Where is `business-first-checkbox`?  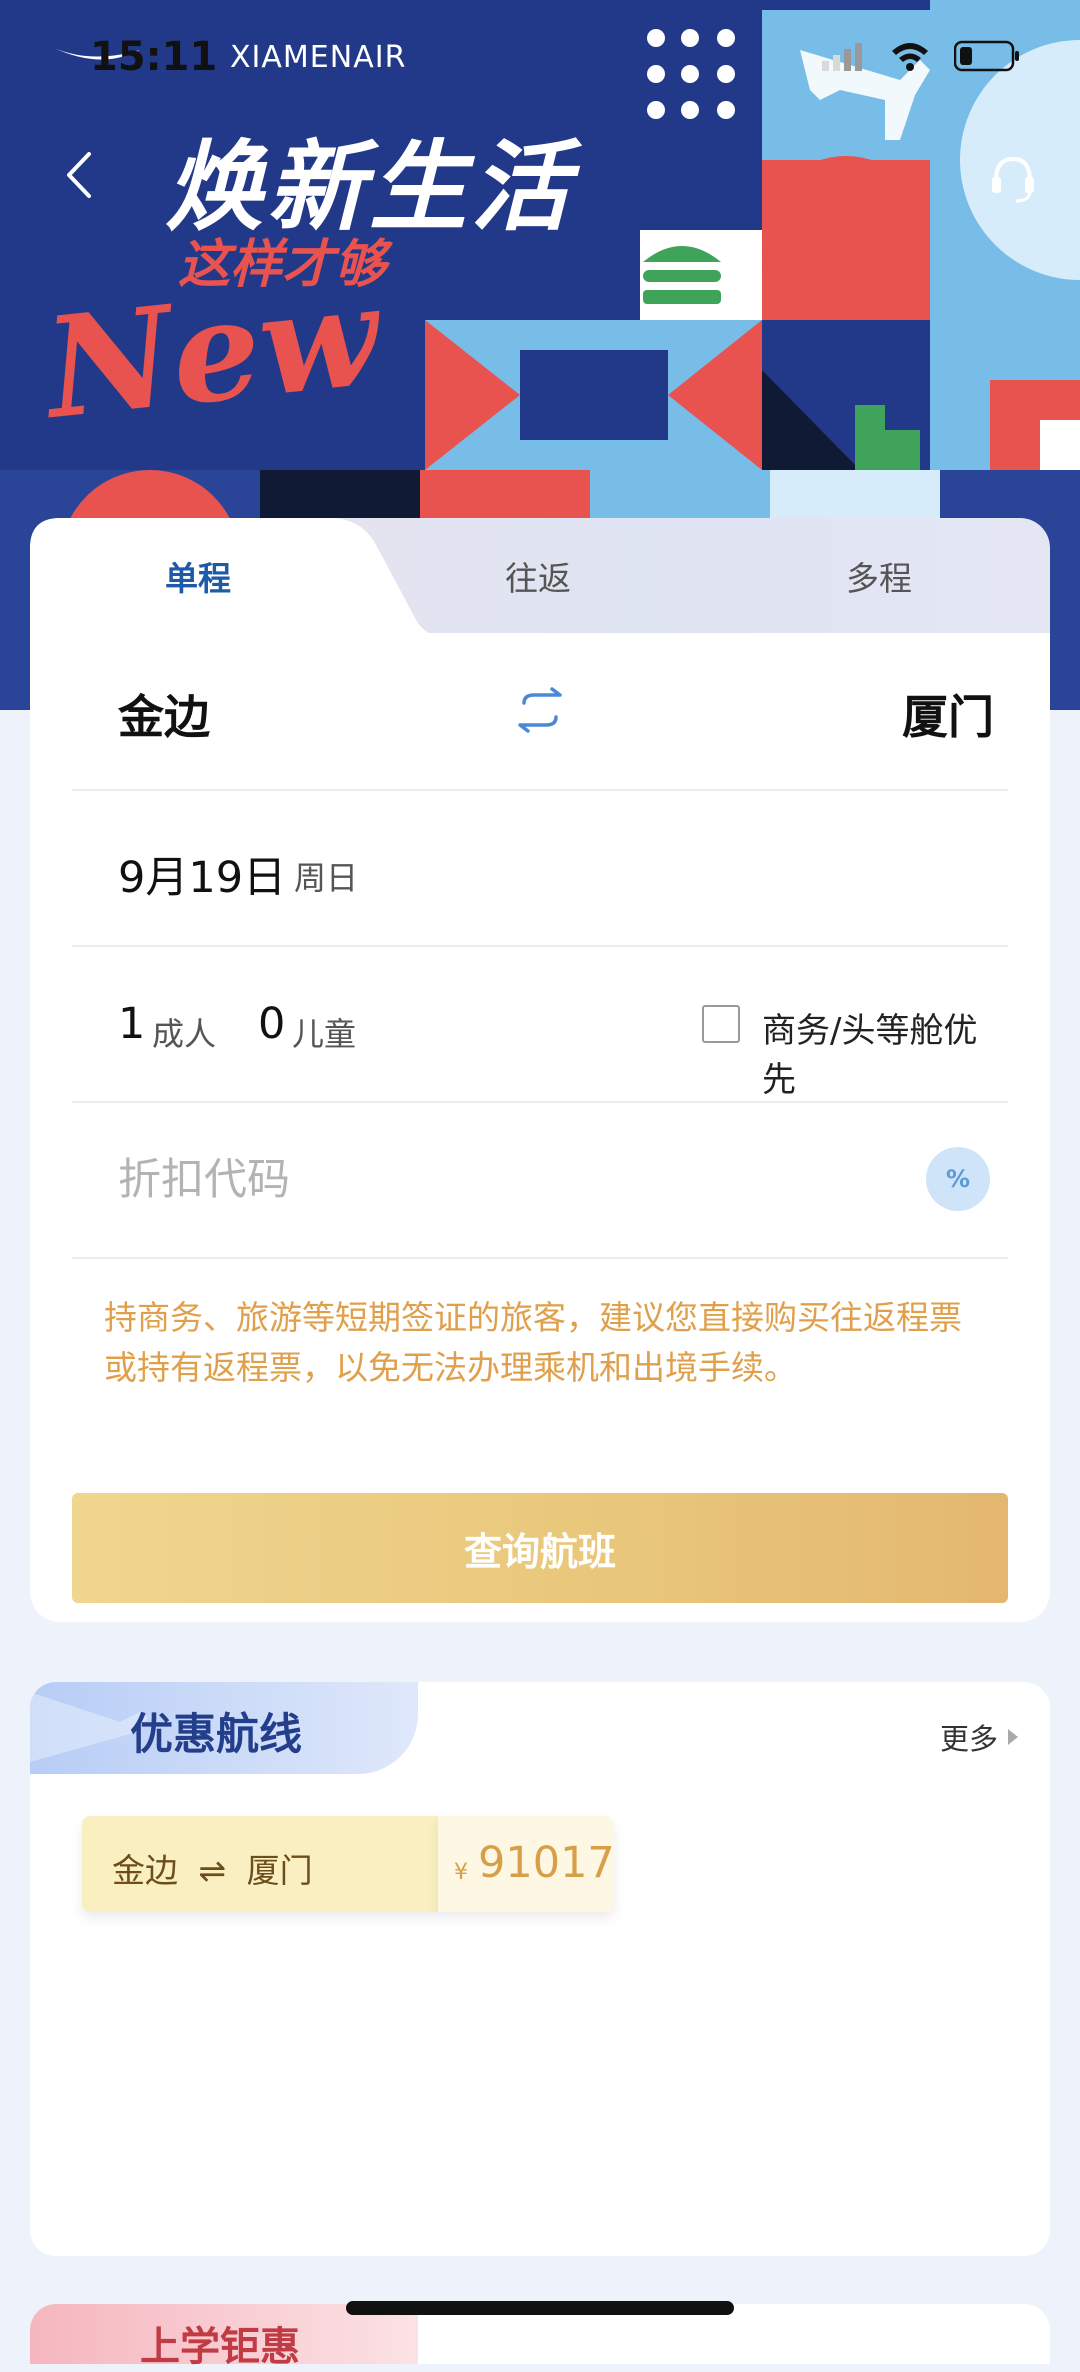 business-first-checkbox is located at coordinates (721, 1024).